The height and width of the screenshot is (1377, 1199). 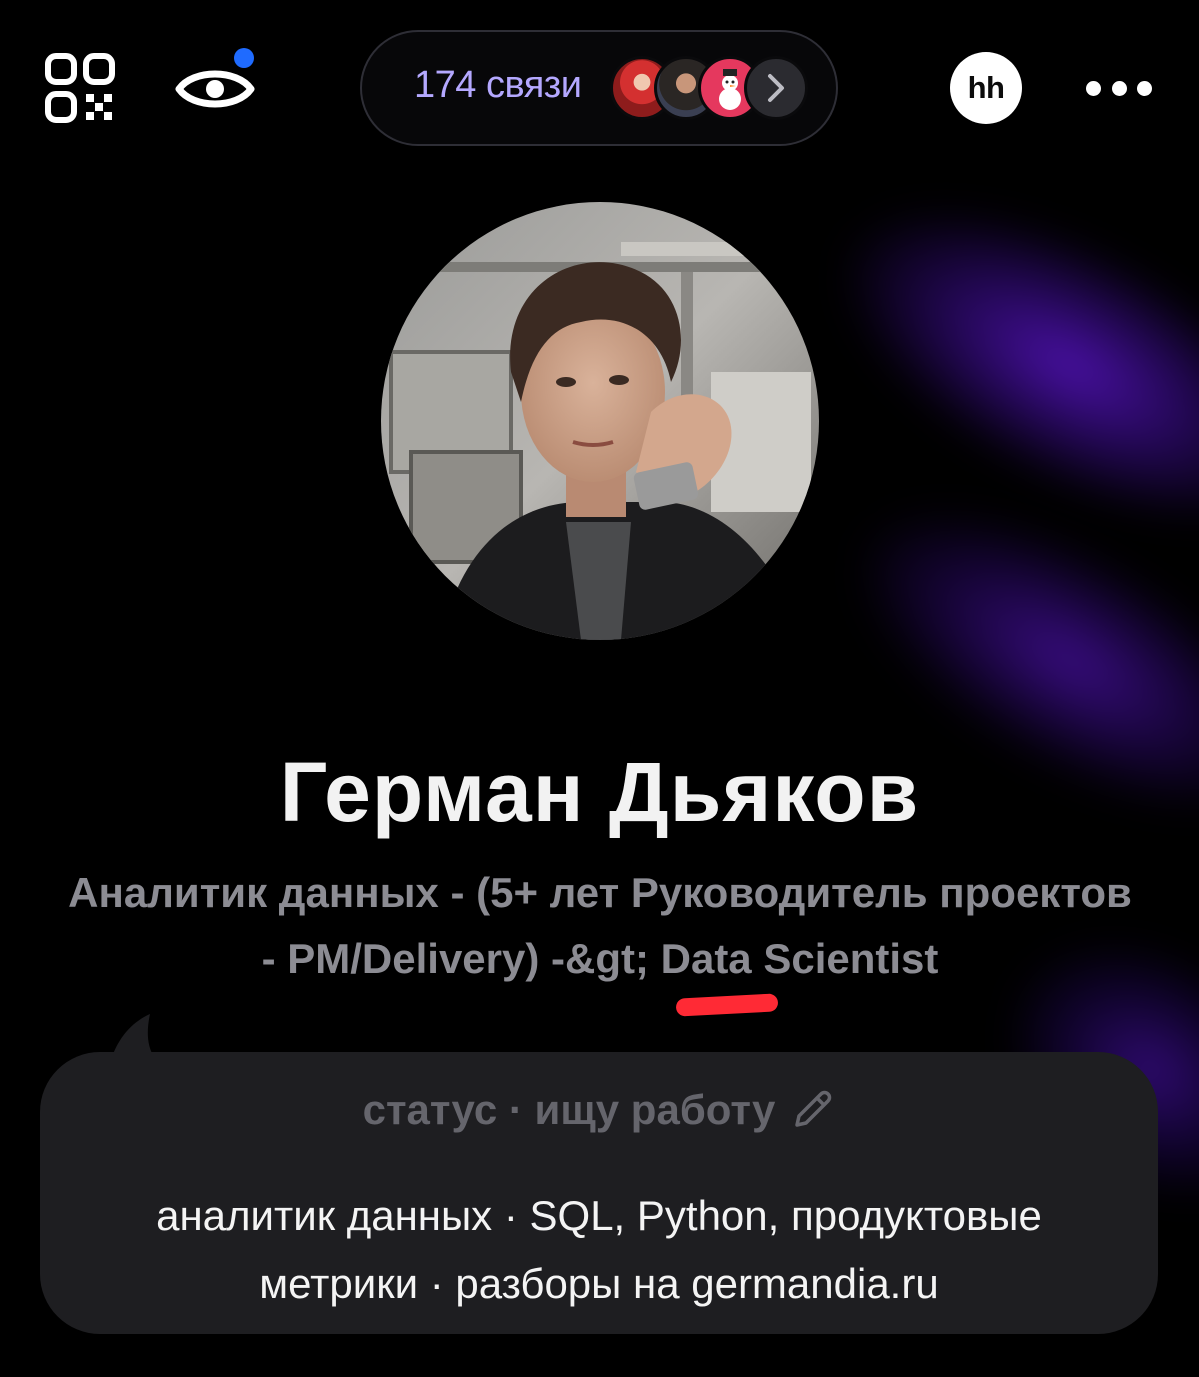 I want to click on background-glow, so click(x=997, y=365).